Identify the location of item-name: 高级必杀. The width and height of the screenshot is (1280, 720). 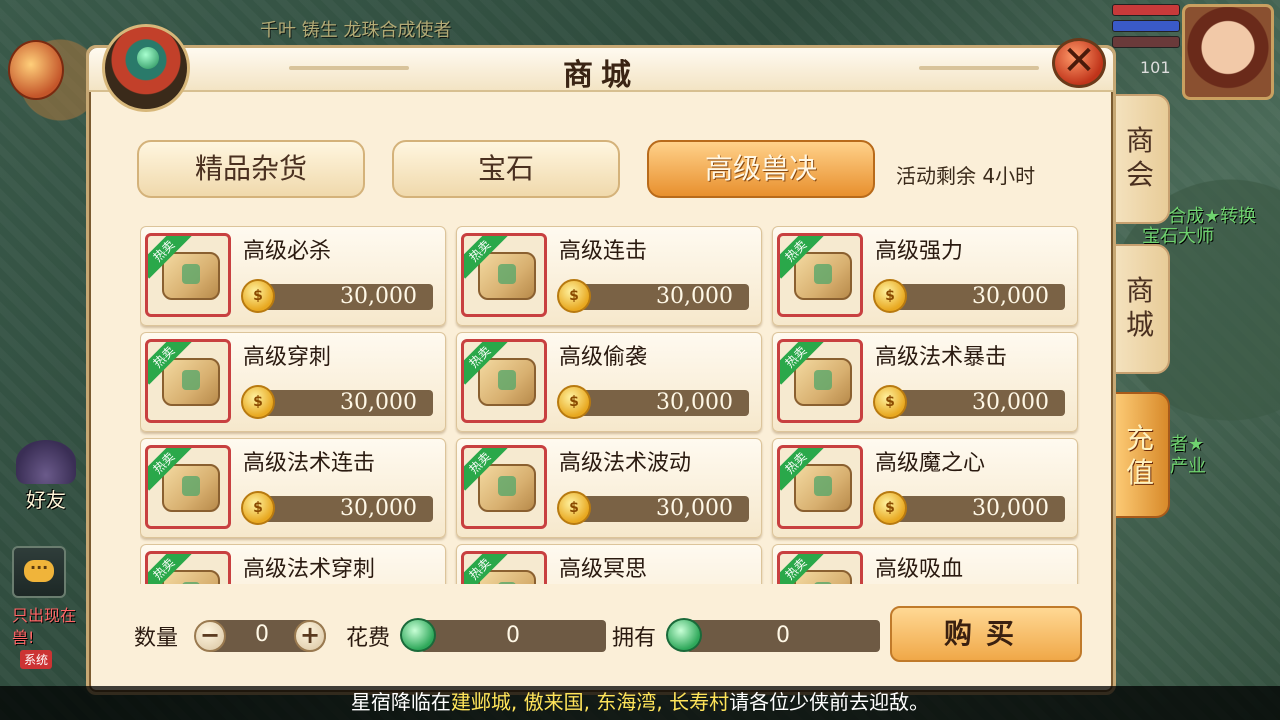
(287, 251).